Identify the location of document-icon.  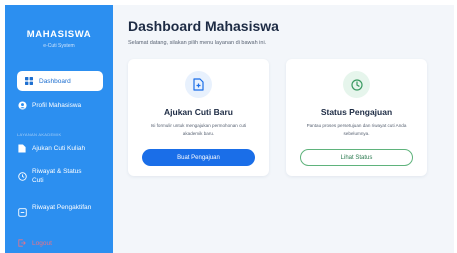
(22, 148).